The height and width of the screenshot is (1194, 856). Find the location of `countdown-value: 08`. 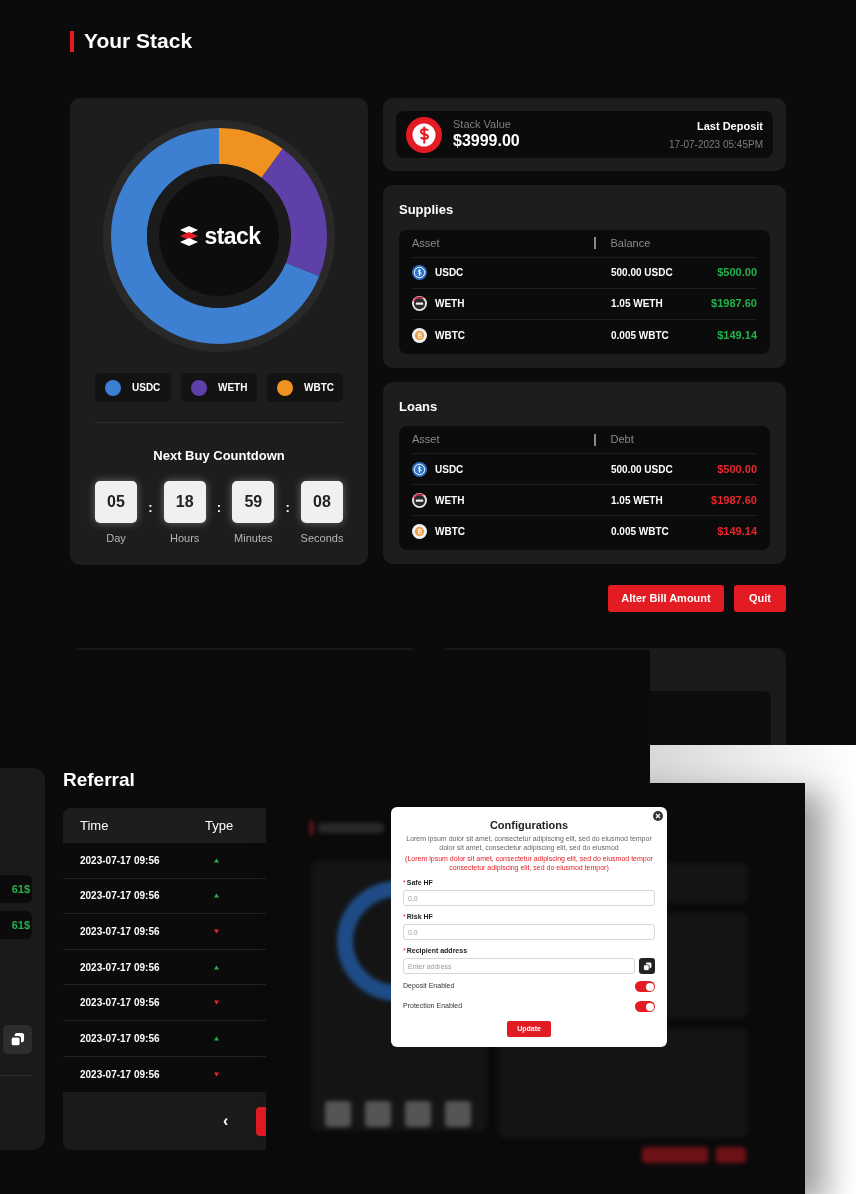

countdown-value: 08 is located at coordinates (322, 501).